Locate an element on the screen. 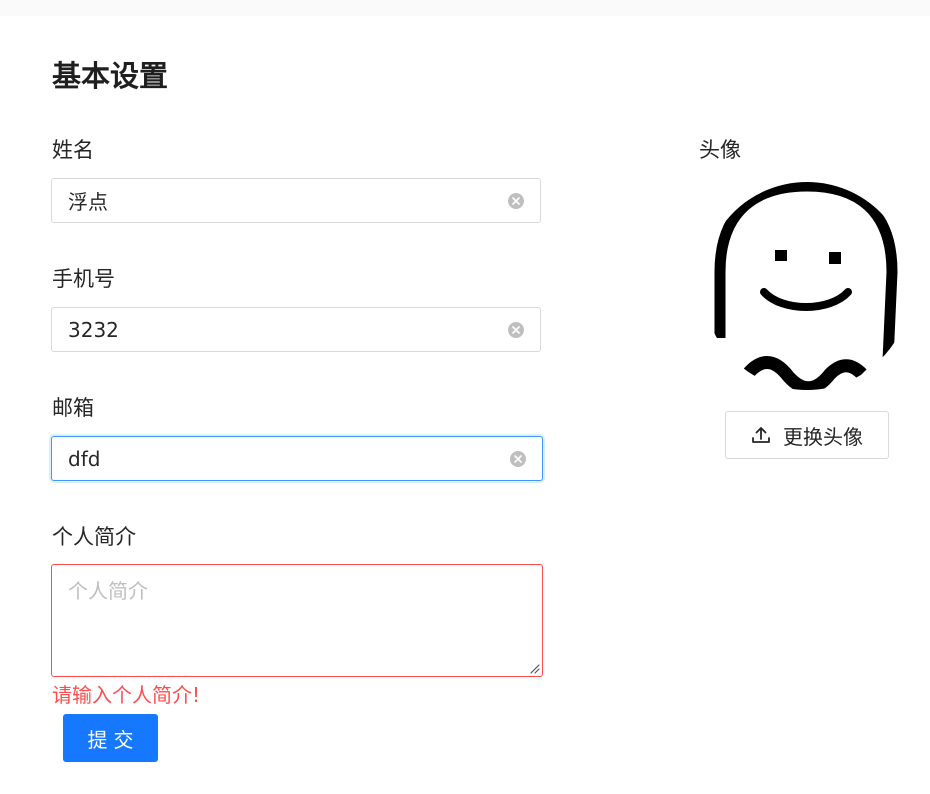  bio-textarea is located at coordinates (297, 620).